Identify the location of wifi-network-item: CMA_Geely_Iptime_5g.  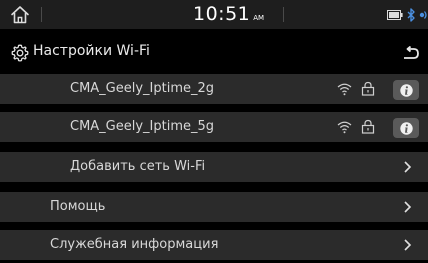
(214, 127).